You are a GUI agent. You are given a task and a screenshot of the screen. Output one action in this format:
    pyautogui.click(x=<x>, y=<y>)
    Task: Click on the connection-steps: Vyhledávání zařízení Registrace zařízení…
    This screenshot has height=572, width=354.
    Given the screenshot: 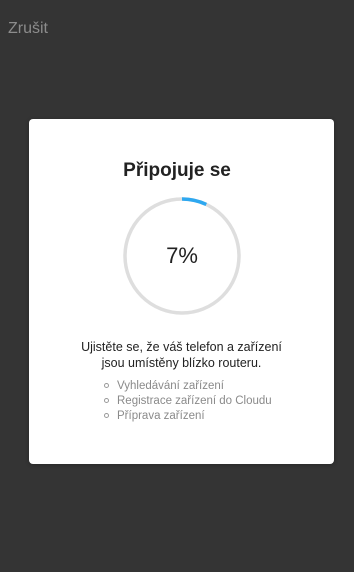 What is the action you would take?
    pyautogui.click(x=188, y=400)
    